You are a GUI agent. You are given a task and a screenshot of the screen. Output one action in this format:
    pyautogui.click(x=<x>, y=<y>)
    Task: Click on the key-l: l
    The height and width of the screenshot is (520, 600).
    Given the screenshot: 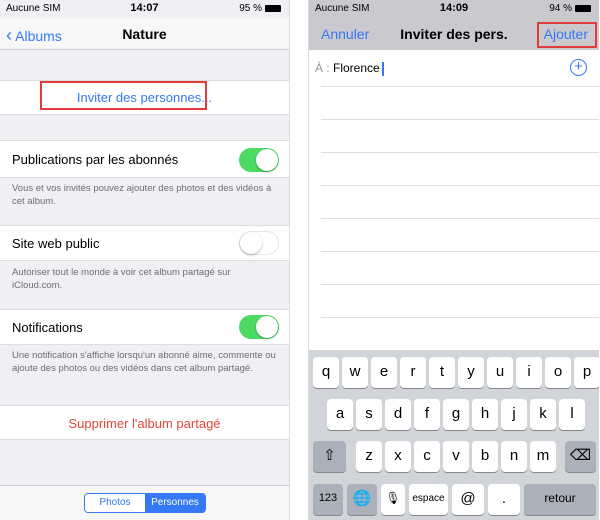 What is the action you would take?
    pyautogui.click(x=572, y=414)
    